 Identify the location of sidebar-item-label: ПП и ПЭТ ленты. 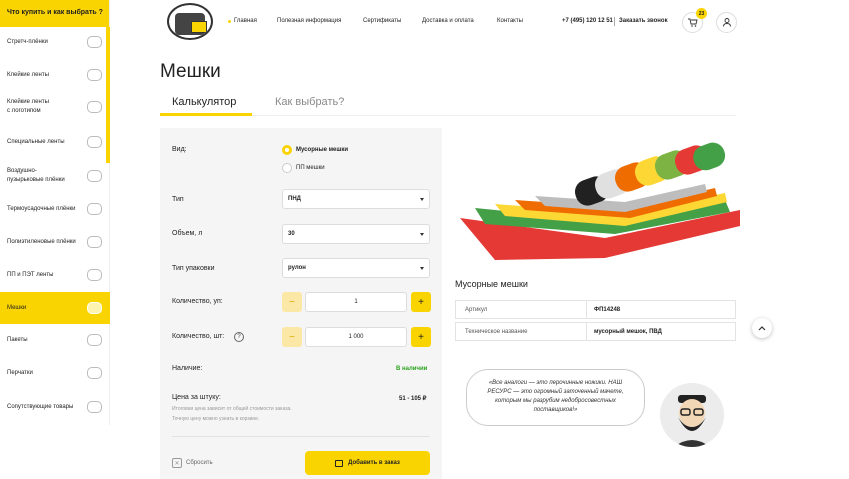
(30, 274).